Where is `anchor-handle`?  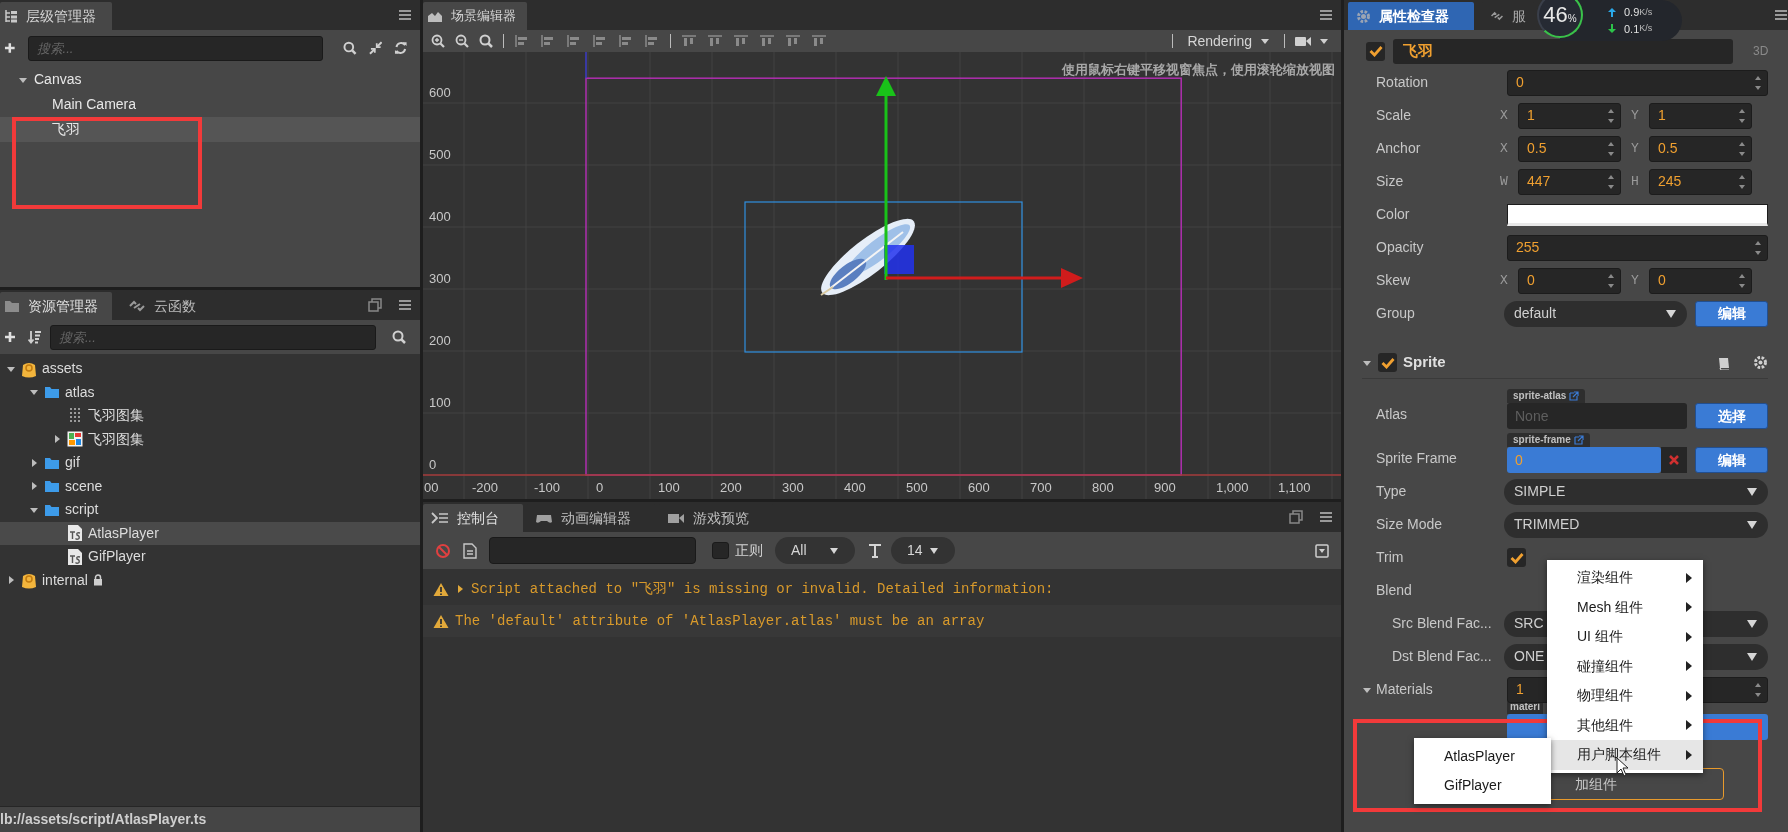
anchor-handle is located at coordinates (899, 259).